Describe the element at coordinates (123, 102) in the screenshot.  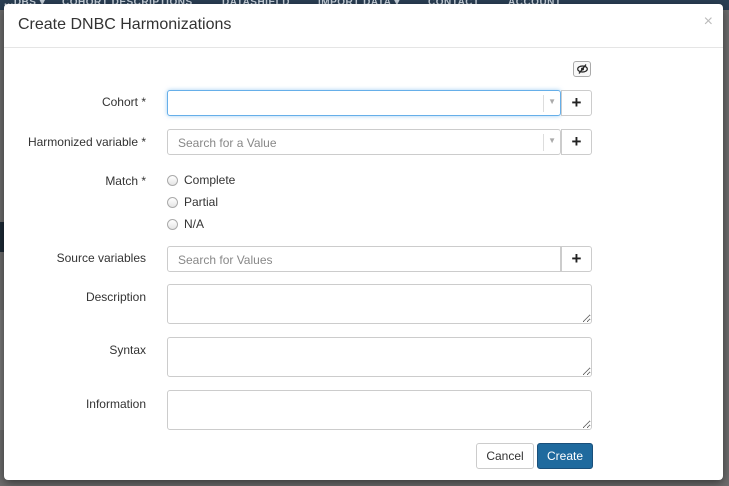
I see `cohort-label: Cohort *` at that location.